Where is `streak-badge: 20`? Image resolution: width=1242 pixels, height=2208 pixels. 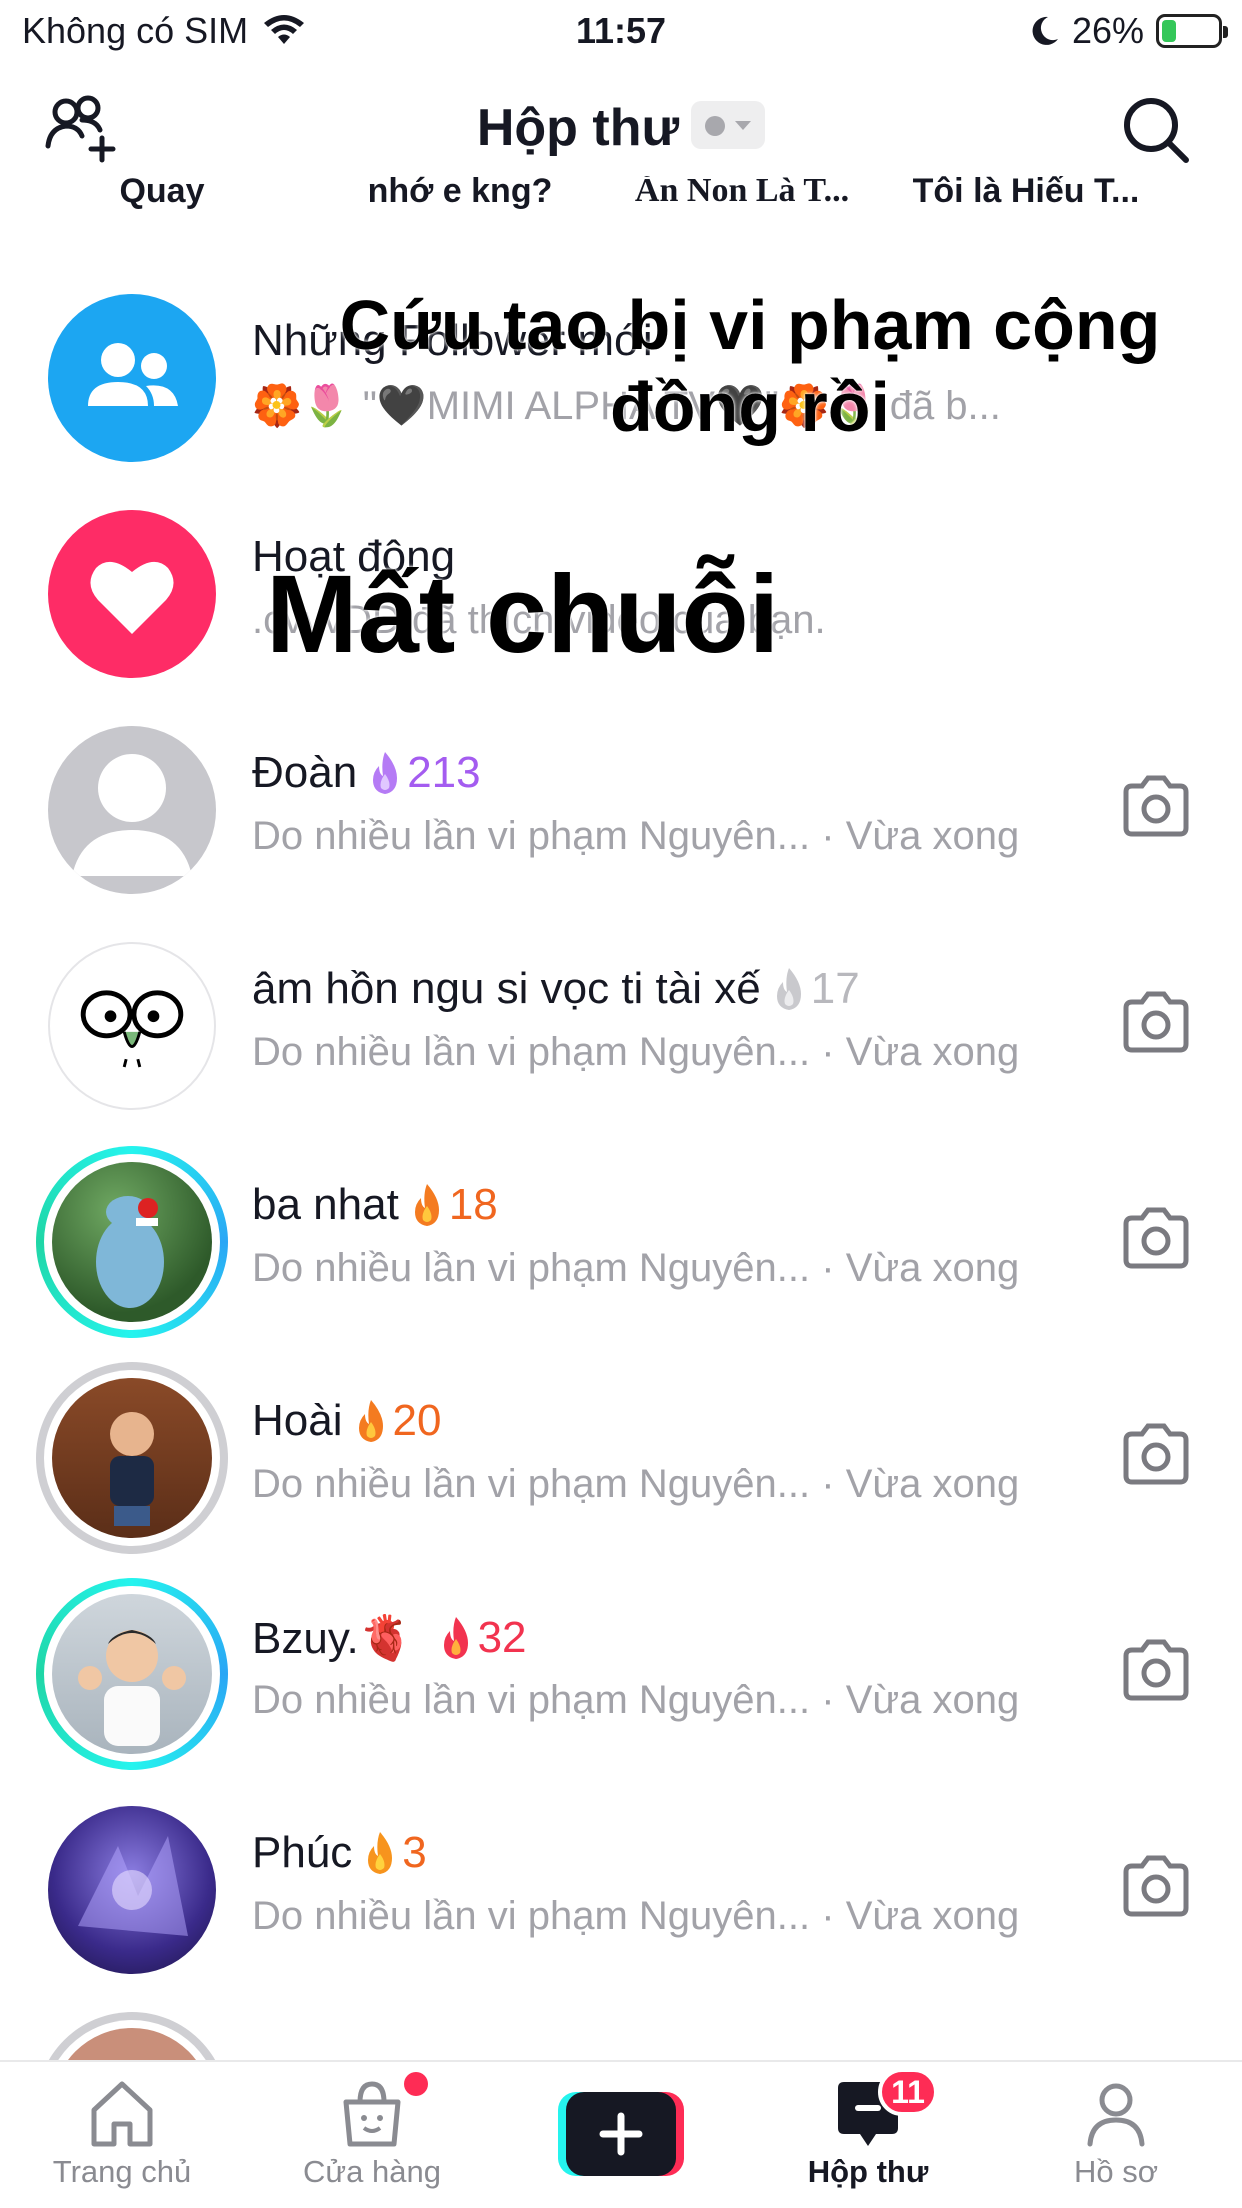
streak-badge: 20 is located at coordinates (397, 1421).